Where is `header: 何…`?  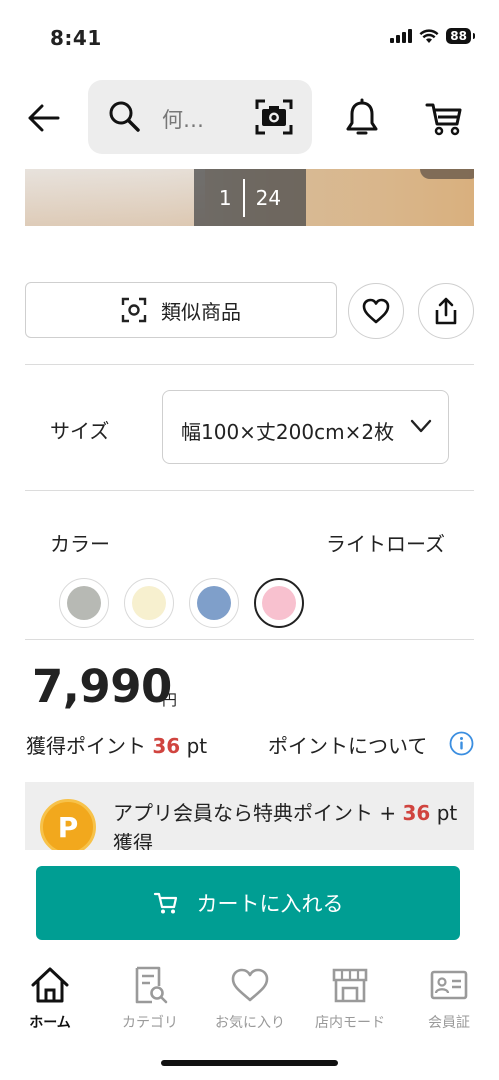
header: 何… is located at coordinates (249, 117).